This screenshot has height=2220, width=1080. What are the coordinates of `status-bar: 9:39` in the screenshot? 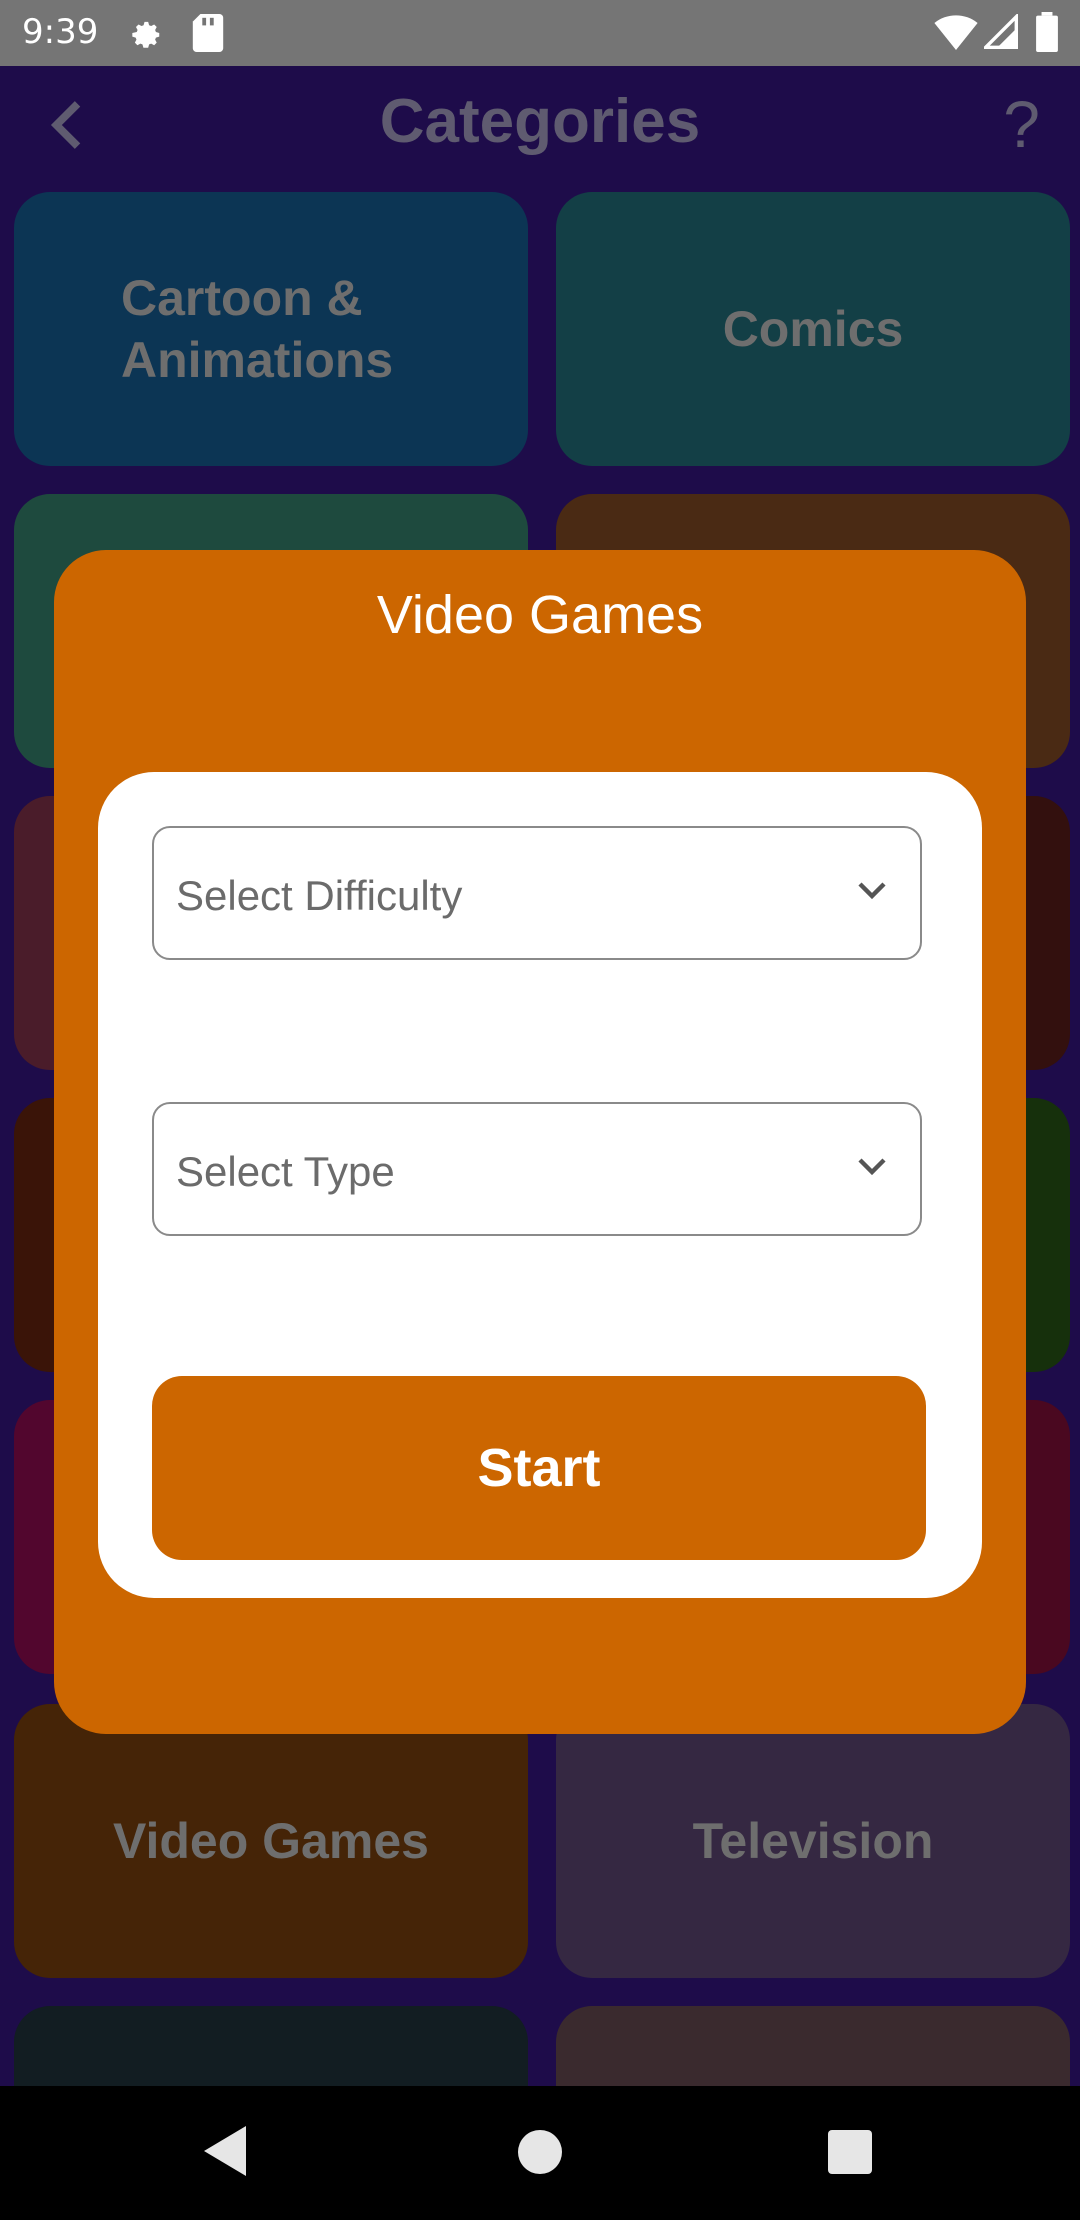 It's located at (540, 33).